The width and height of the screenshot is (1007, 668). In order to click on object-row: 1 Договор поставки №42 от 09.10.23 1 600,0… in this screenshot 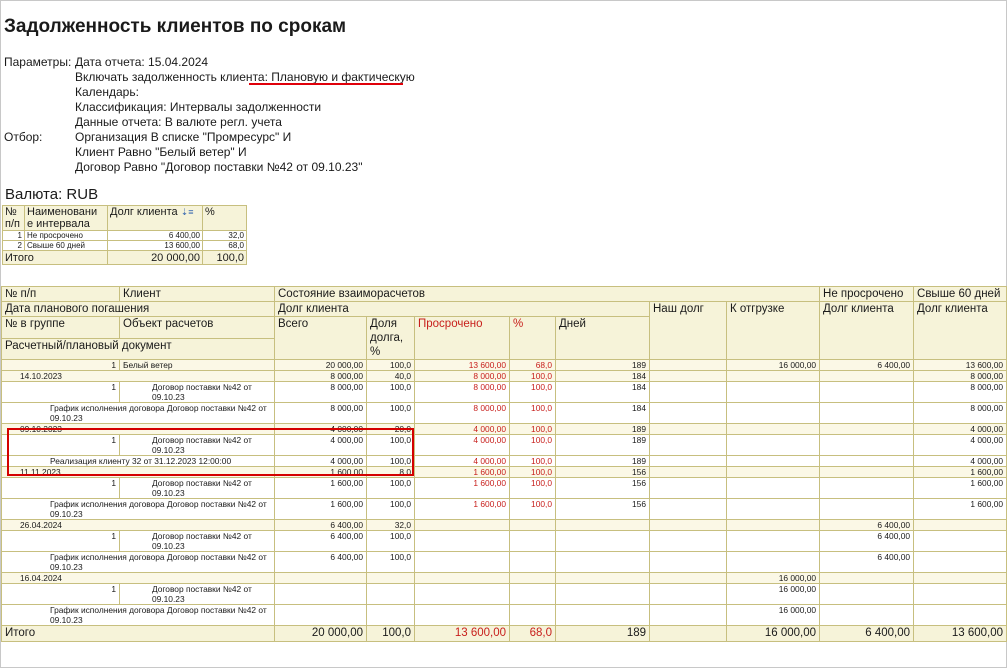, I will do `click(504, 488)`.